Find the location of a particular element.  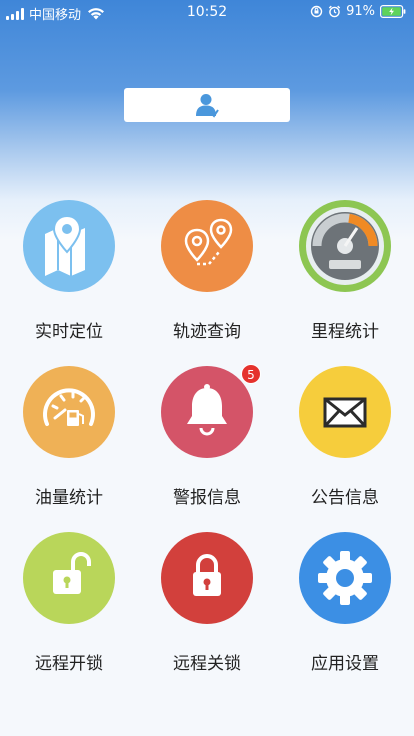

menu-label: 里程统计 is located at coordinates (345, 332).